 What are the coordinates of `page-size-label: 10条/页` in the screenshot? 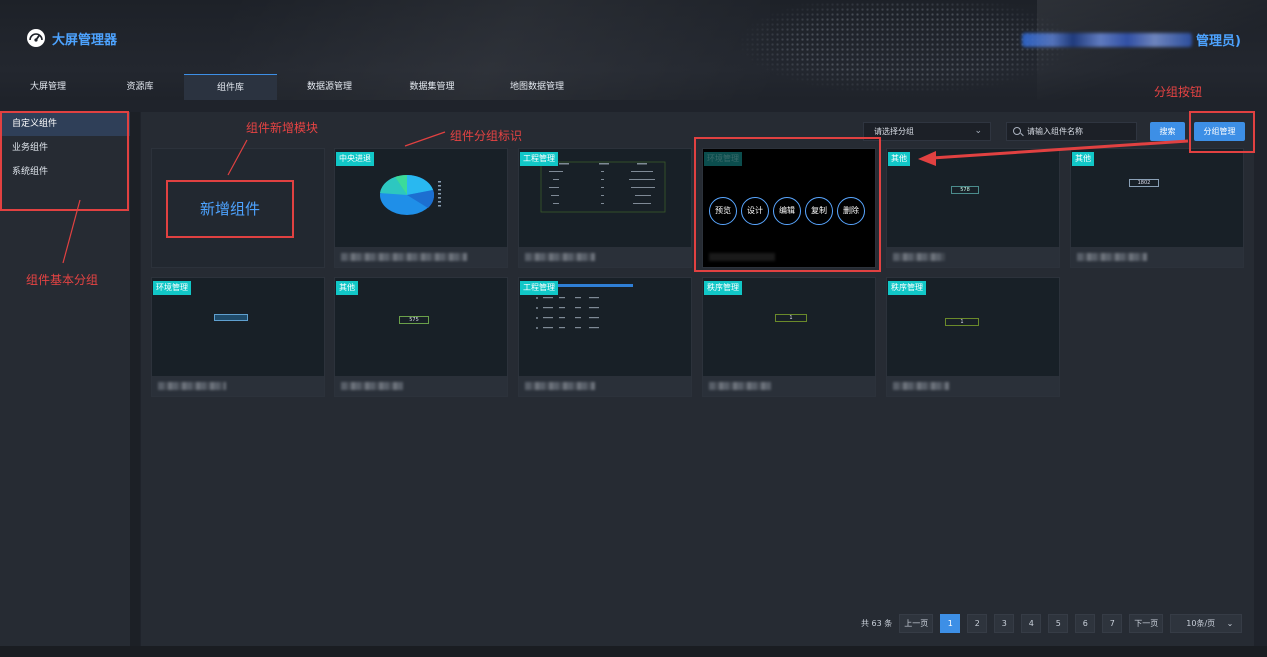 It's located at (1201, 623).